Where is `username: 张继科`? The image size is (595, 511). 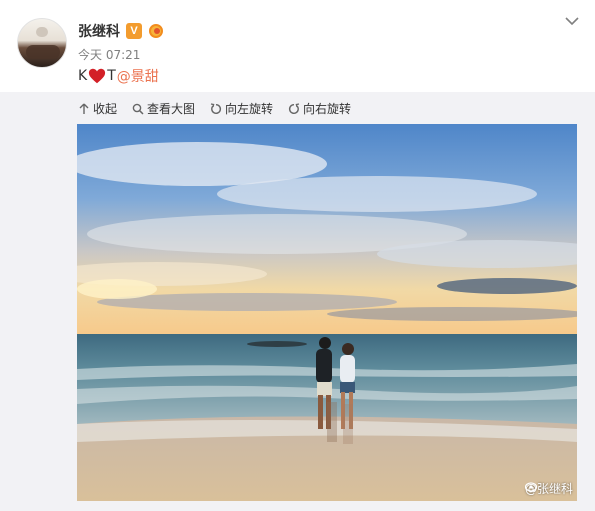
username: 张继科 is located at coordinates (99, 31).